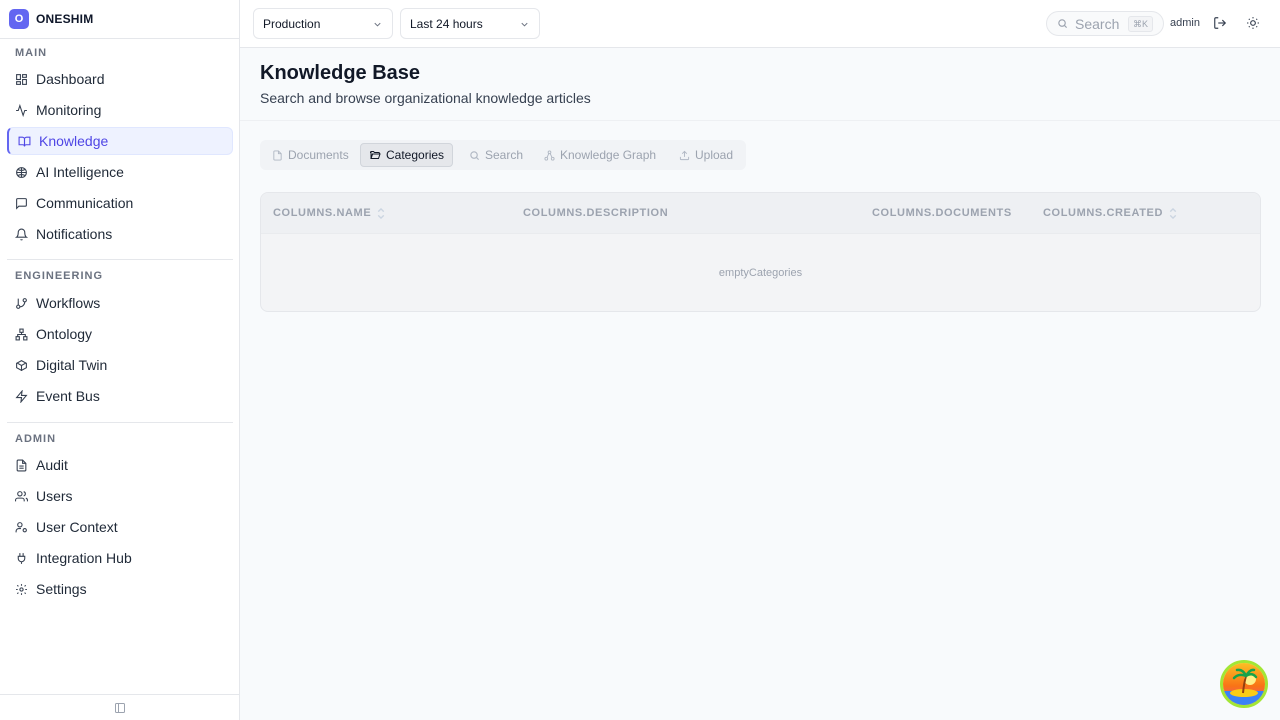 The width and height of the screenshot is (1280, 720). Describe the element at coordinates (54, 496) in the screenshot. I see `sidebar-item-label: Users` at that location.